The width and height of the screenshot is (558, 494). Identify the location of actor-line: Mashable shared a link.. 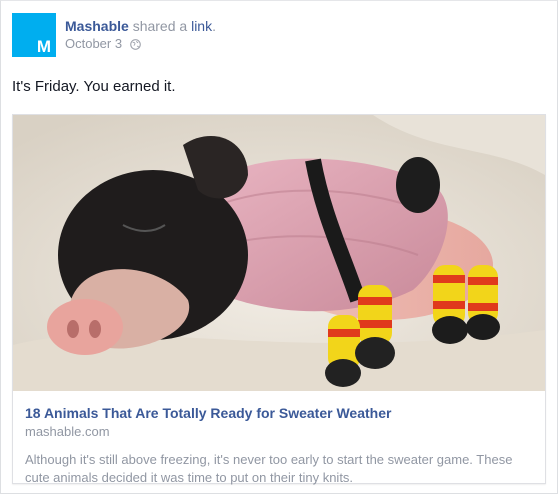
(140, 26).